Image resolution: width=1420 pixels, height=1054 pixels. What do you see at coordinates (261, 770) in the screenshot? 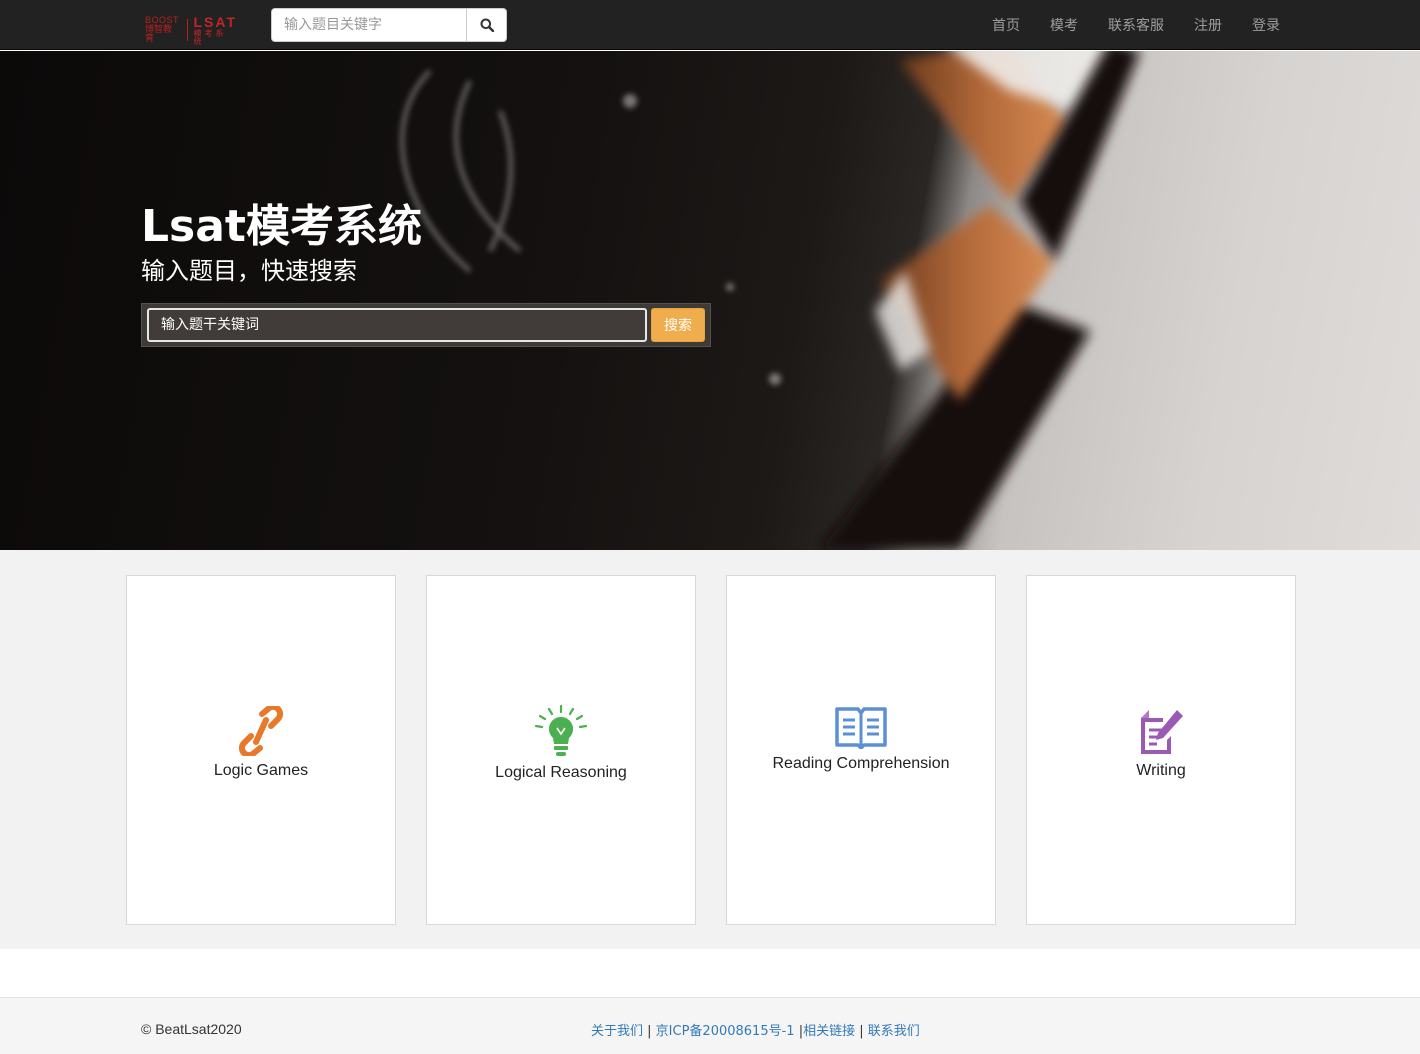
I see `card-label: Logic Games` at bounding box center [261, 770].